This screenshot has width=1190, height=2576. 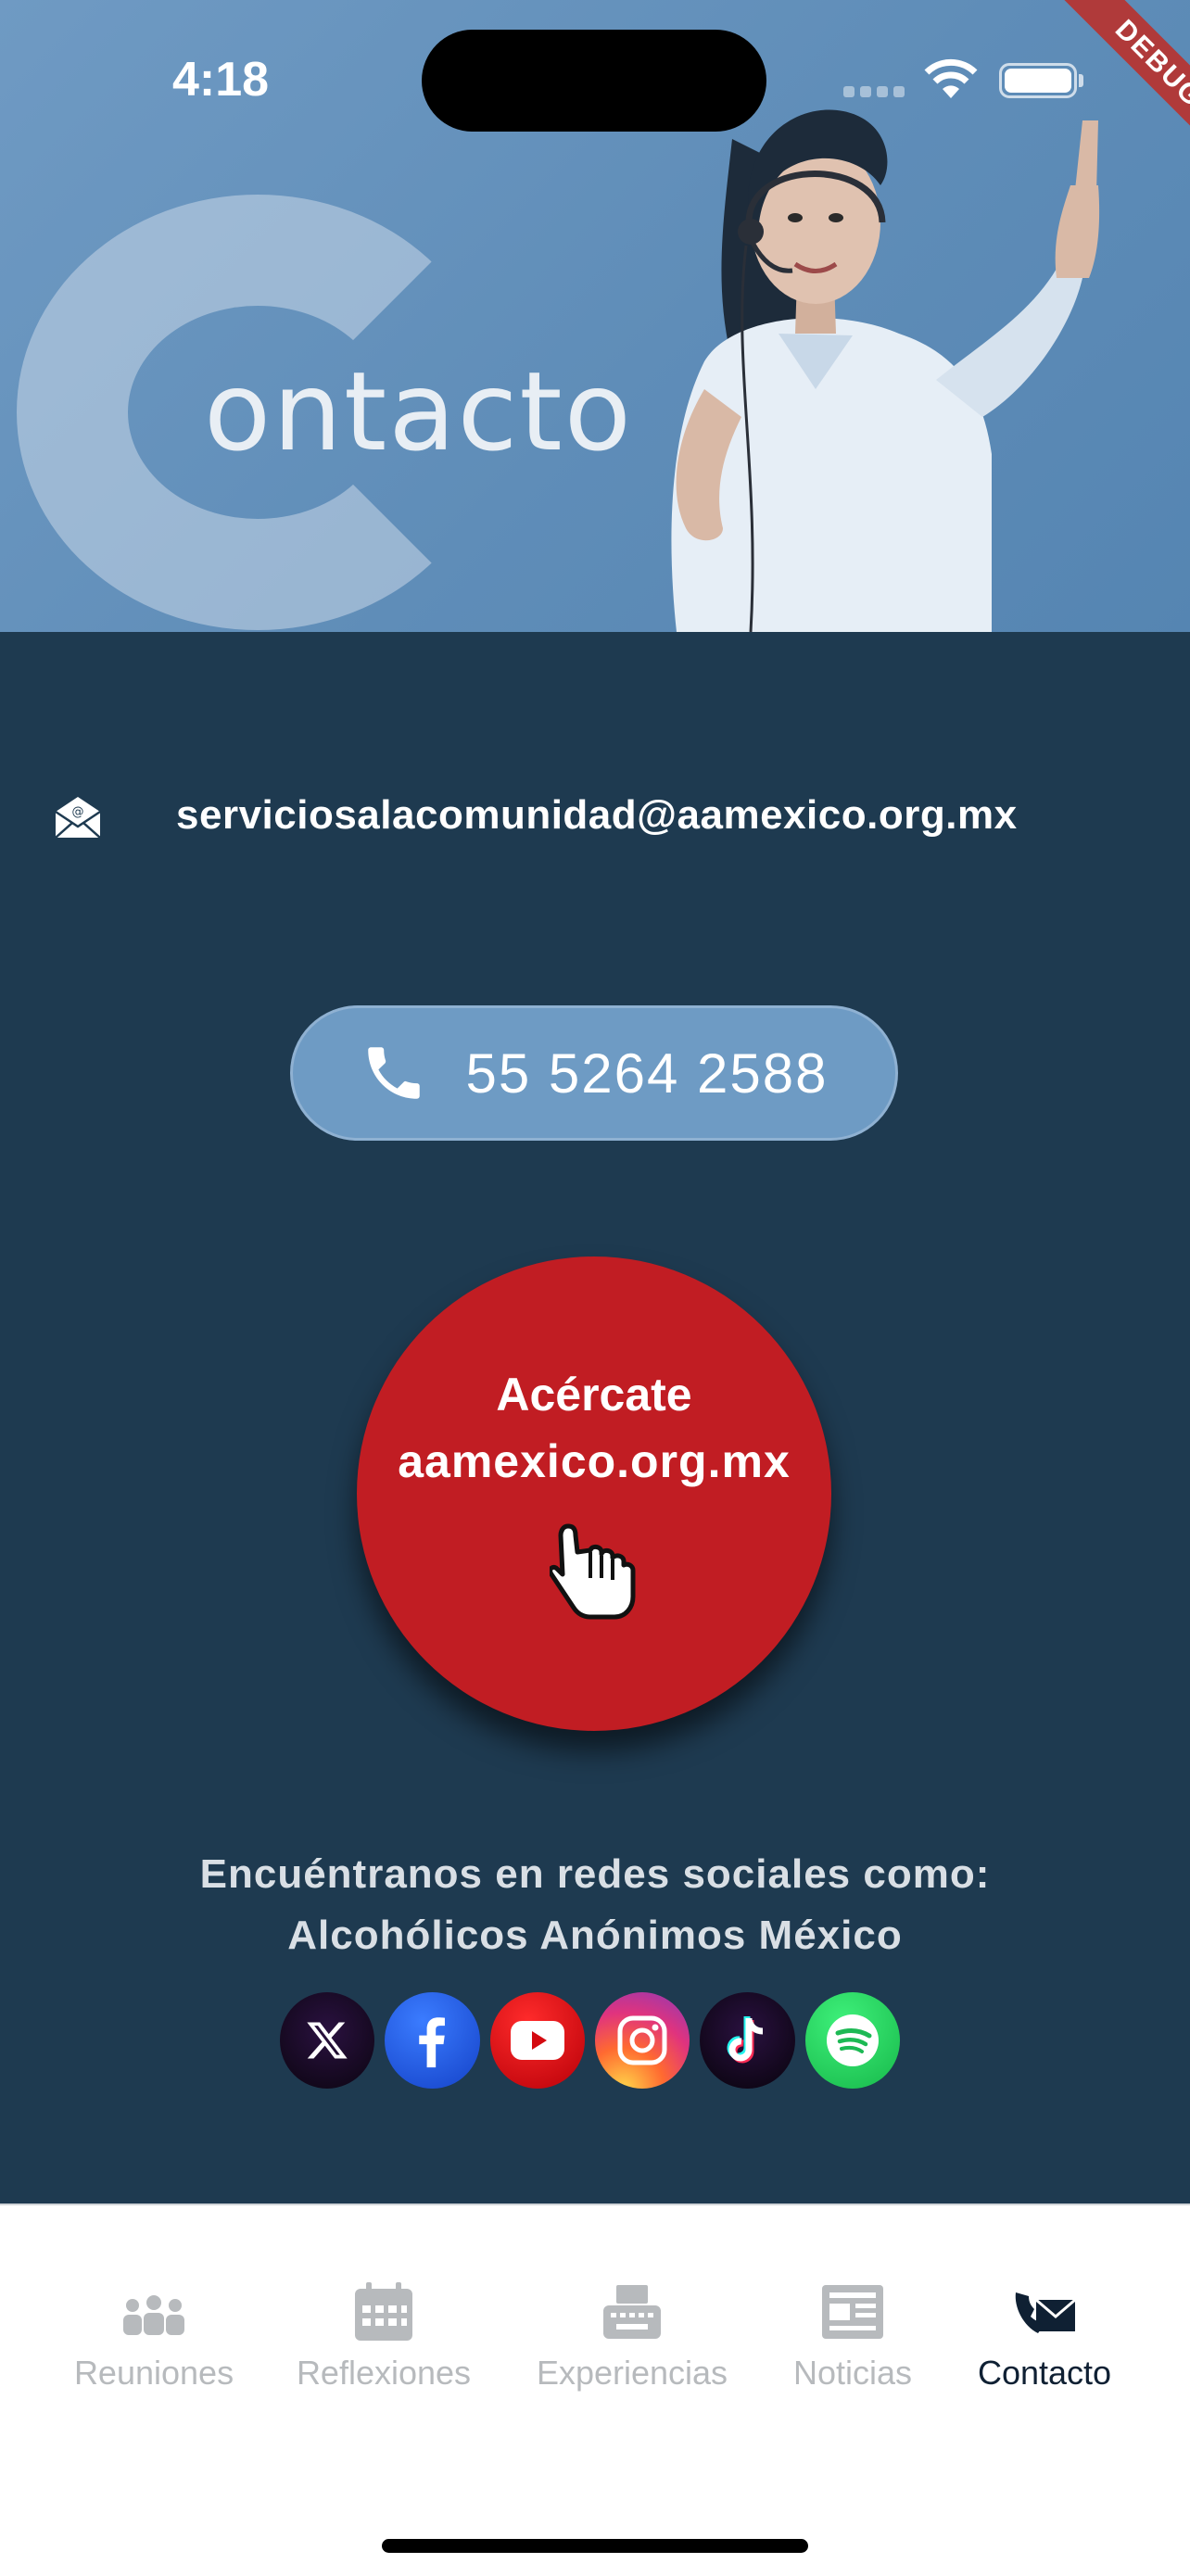 I want to click on tab-label: Experiencias, so click(x=632, y=2373).